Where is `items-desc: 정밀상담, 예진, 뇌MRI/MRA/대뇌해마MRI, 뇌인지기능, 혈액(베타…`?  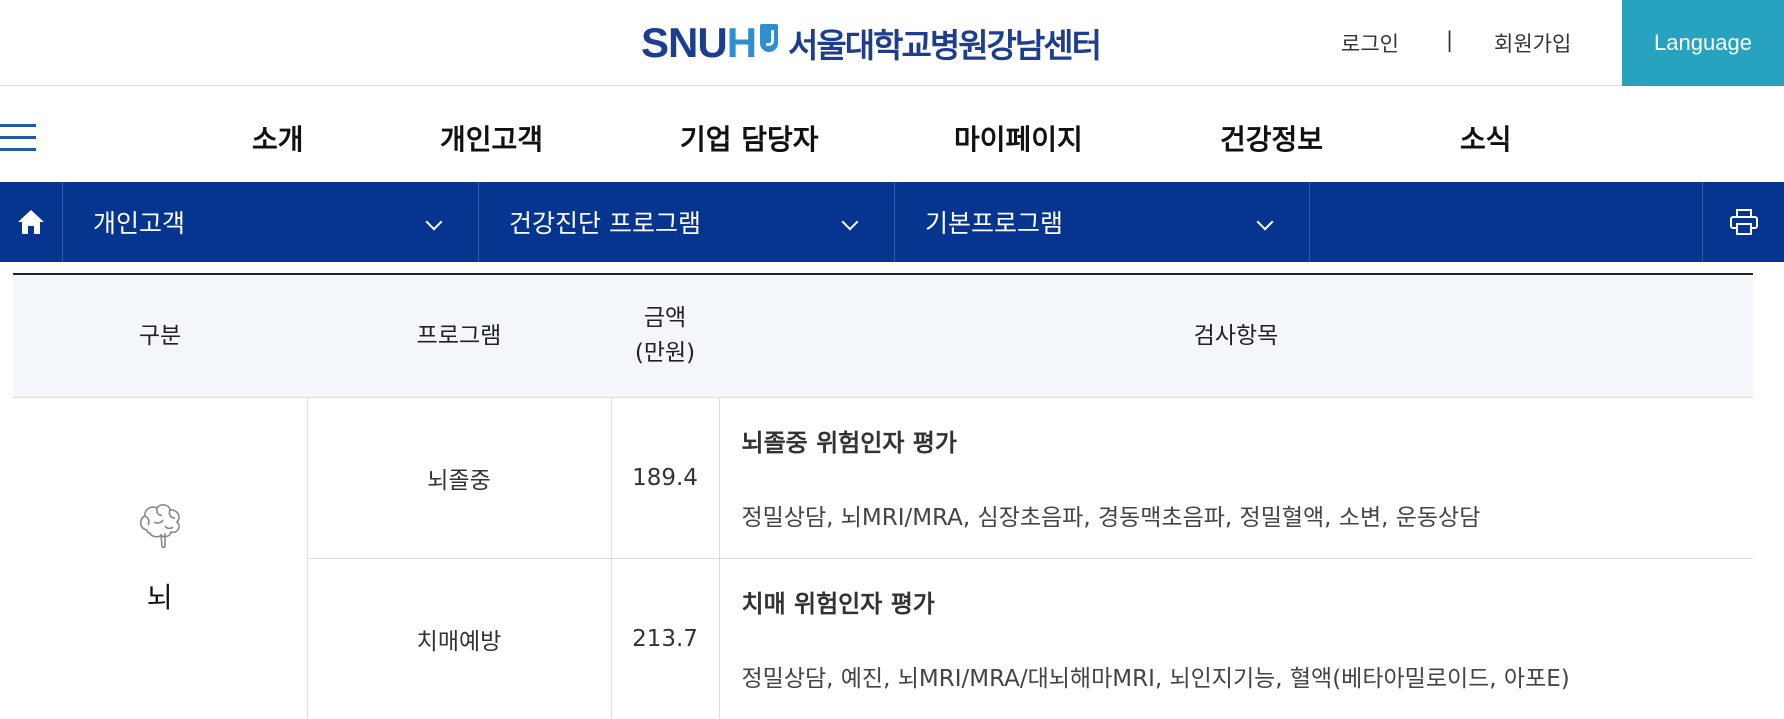
items-desc: 정밀상담, 예진, 뇌MRI/MRA/대뇌해마MRI, 뇌인지기능, 혈액(베타… is located at coordinates (1155, 679).